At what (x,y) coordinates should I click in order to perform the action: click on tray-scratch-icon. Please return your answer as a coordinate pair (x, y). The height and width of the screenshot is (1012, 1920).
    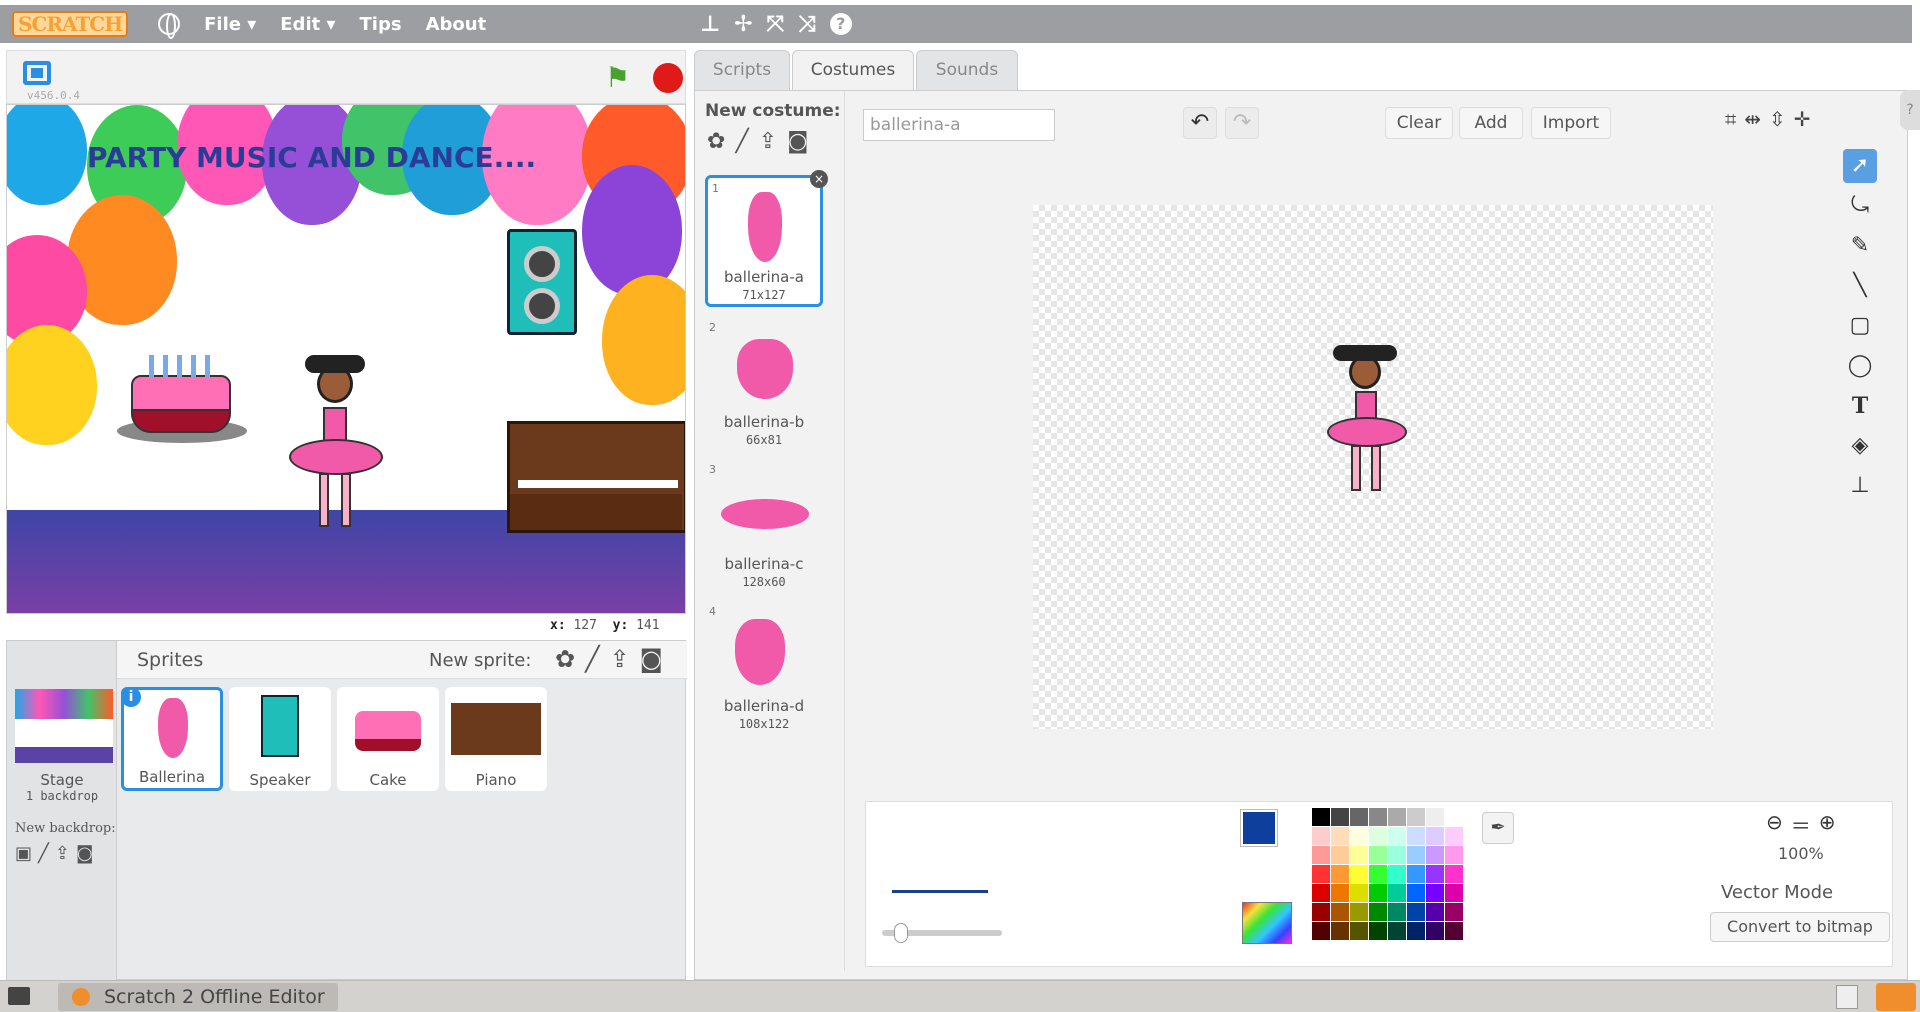
    Looking at the image, I should click on (1896, 997).